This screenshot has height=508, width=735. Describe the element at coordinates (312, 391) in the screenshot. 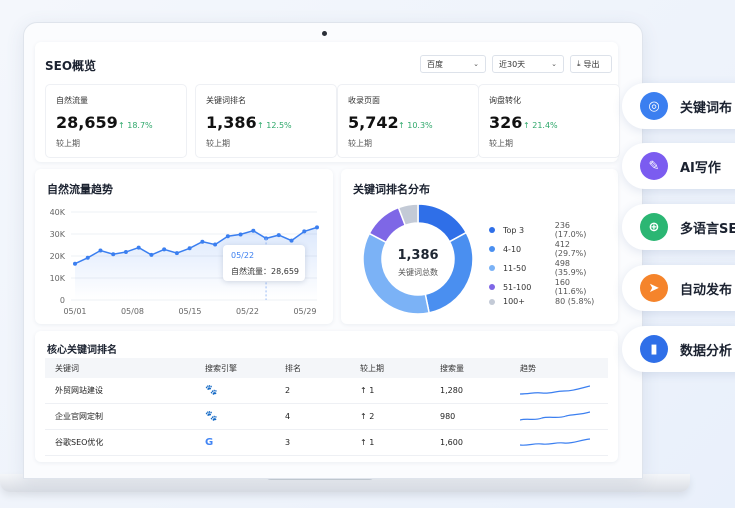

I see `rank-cell: 2` at that location.